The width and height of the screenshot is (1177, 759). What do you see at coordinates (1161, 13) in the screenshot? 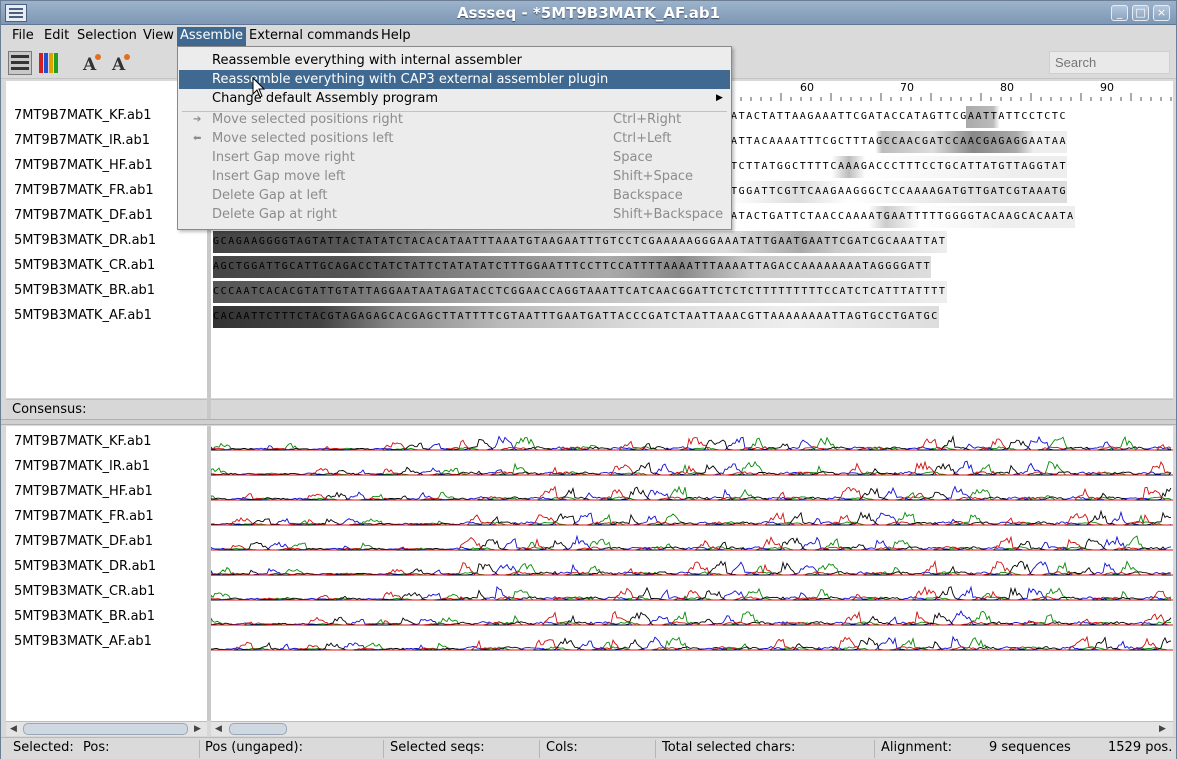
I see `close-icon: ×` at bounding box center [1161, 13].